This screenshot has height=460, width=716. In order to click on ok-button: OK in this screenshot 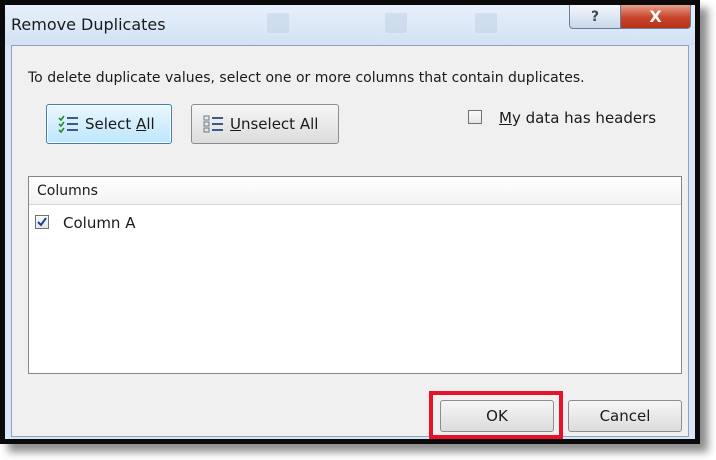, I will do `click(497, 416)`.